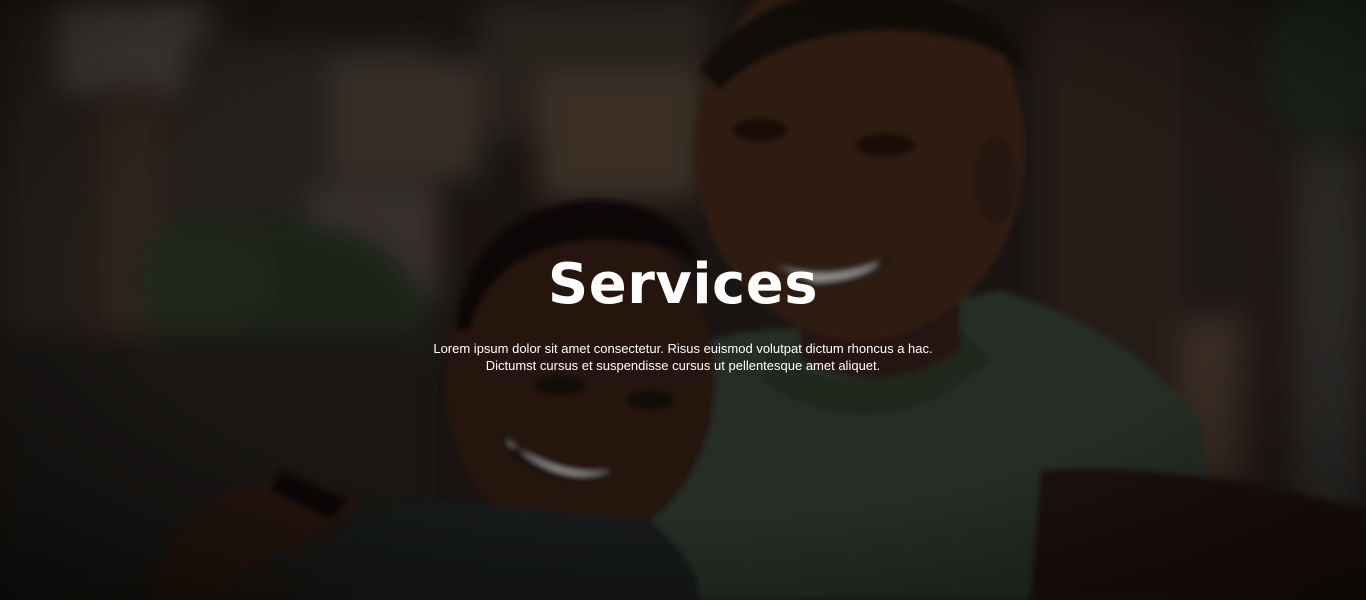 This screenshot has width=1366, height=600. I want to click on page-title: Services, so click(683, 284).